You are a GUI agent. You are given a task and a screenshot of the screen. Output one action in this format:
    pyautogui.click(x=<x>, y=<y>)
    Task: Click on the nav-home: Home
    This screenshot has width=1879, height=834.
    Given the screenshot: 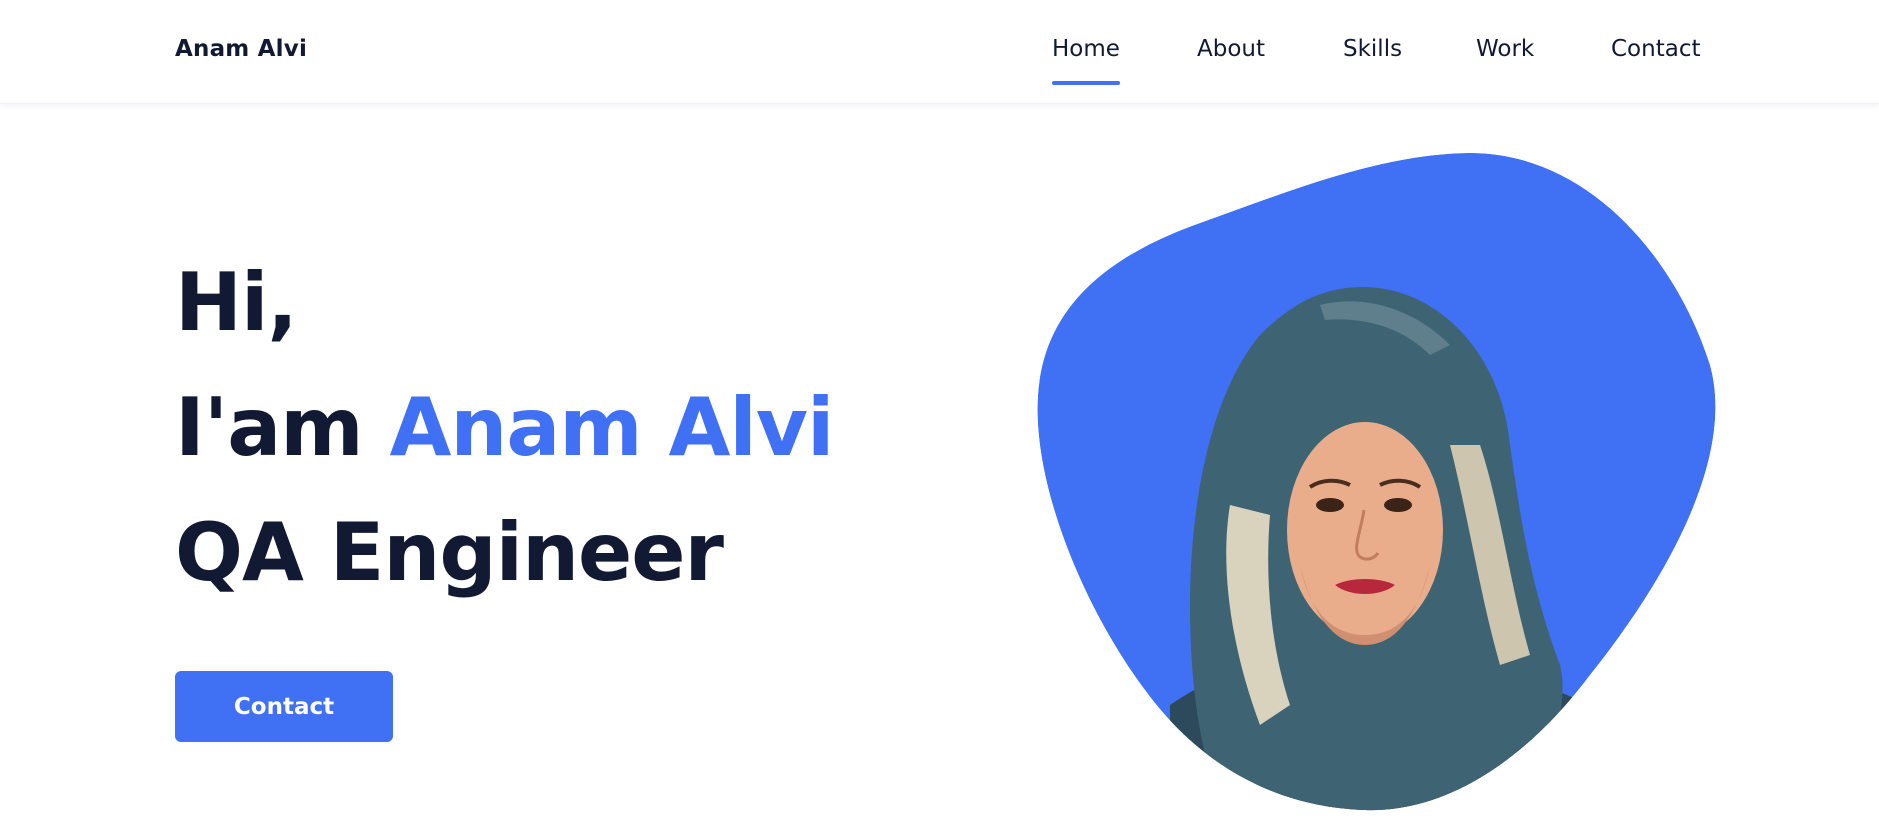 What is the action you would take?
    pyautogui.click(x=1086, y=61)
    